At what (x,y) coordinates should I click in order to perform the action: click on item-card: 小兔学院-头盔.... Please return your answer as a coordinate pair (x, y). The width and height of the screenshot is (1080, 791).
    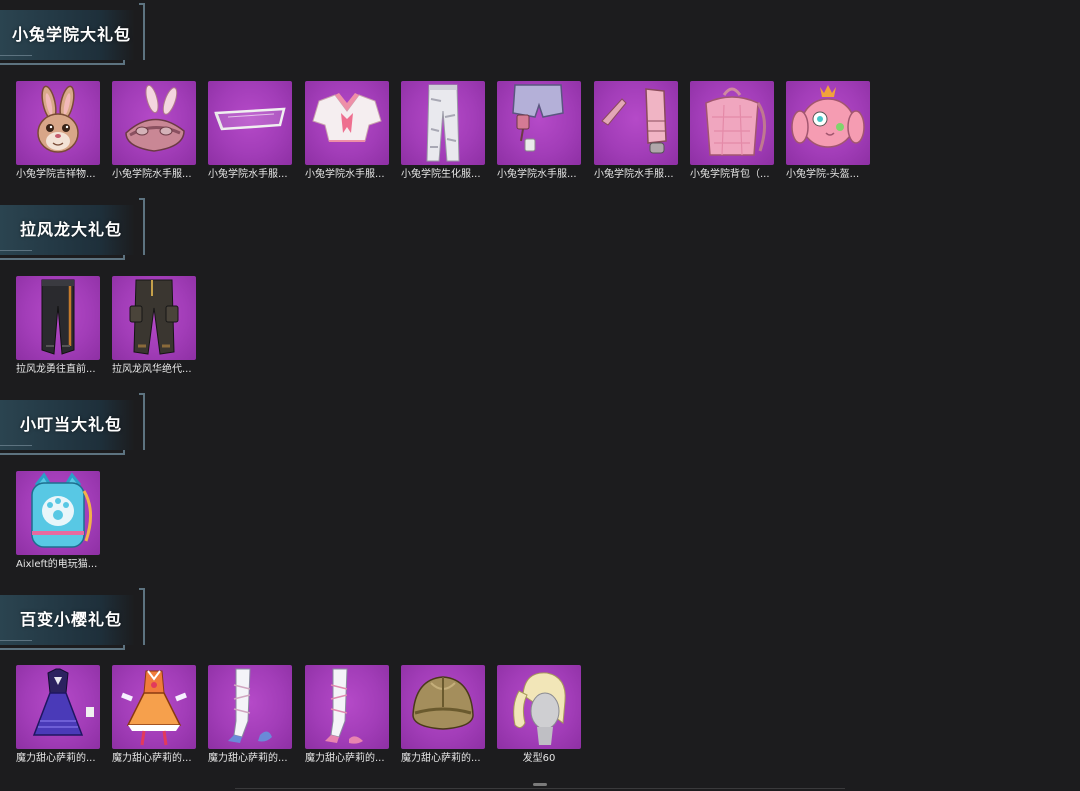
    Looking at the image, I should click on (828, 131).